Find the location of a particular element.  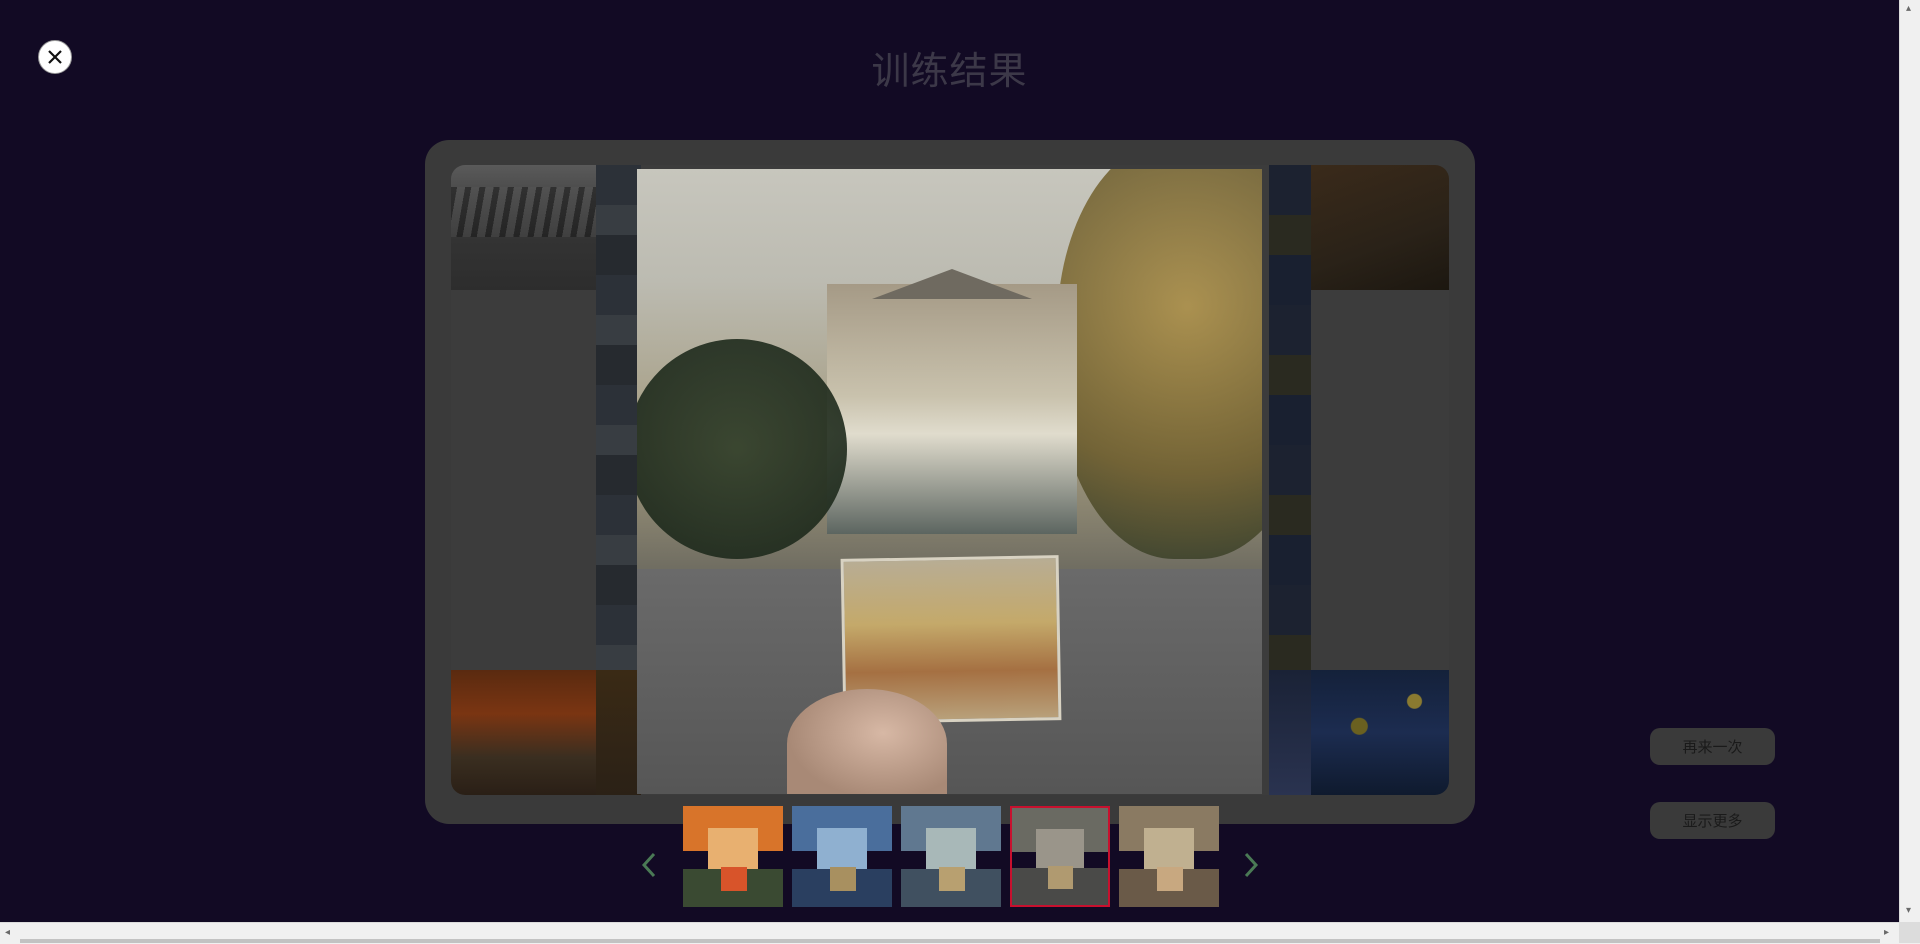

vertical-scrollbar: ▴ ▾ is located at coordinates (1909, 461).